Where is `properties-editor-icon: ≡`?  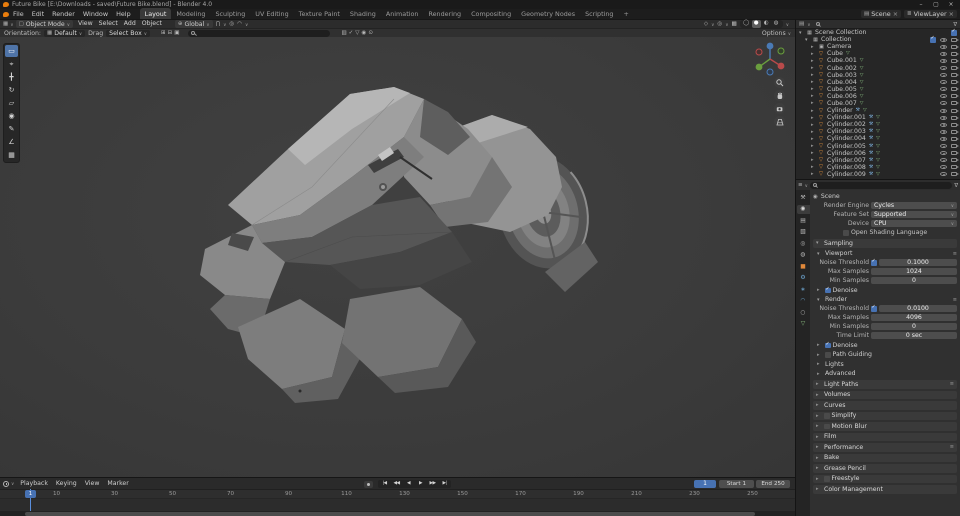
properties-editor-icon: ≡ is located at coordinates (800, 185).